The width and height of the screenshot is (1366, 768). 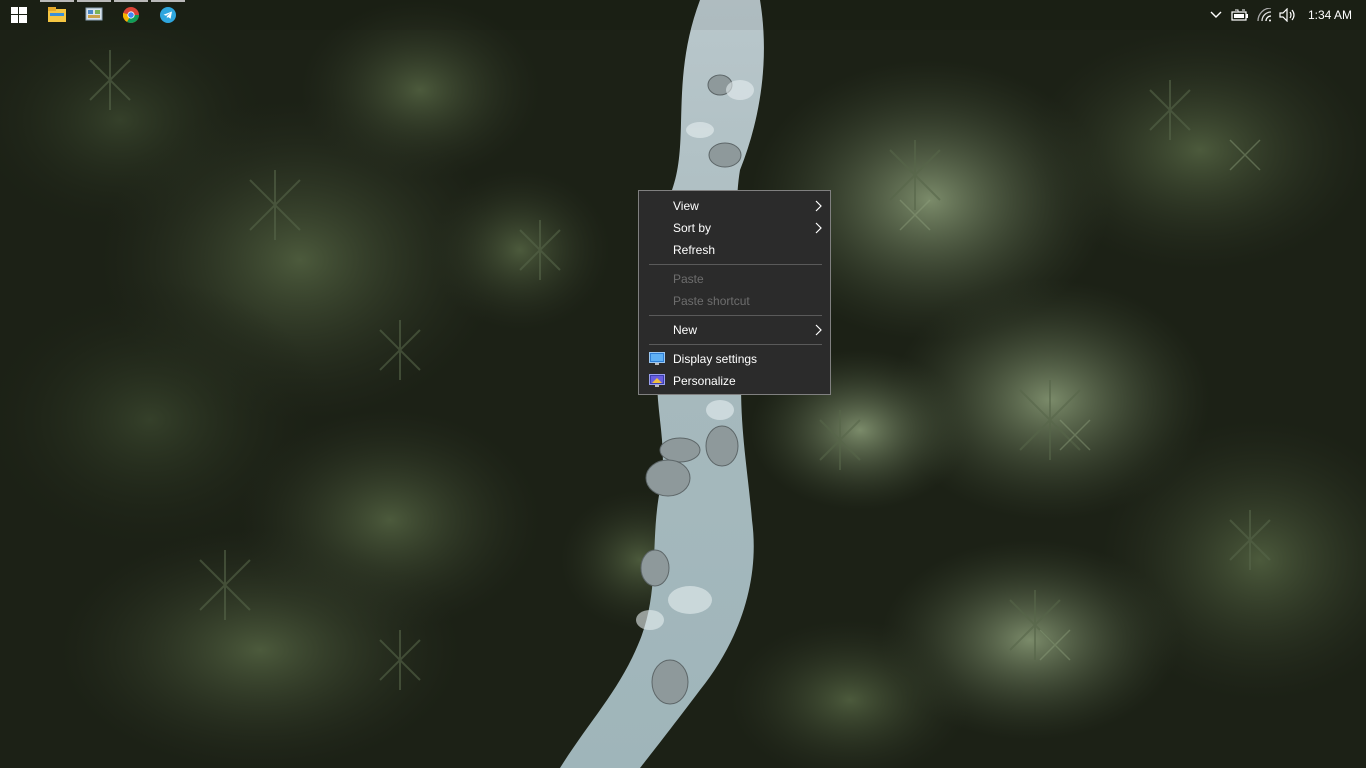 I want to click on taskbar: 1:34 AM, so click(x=683, y=15).